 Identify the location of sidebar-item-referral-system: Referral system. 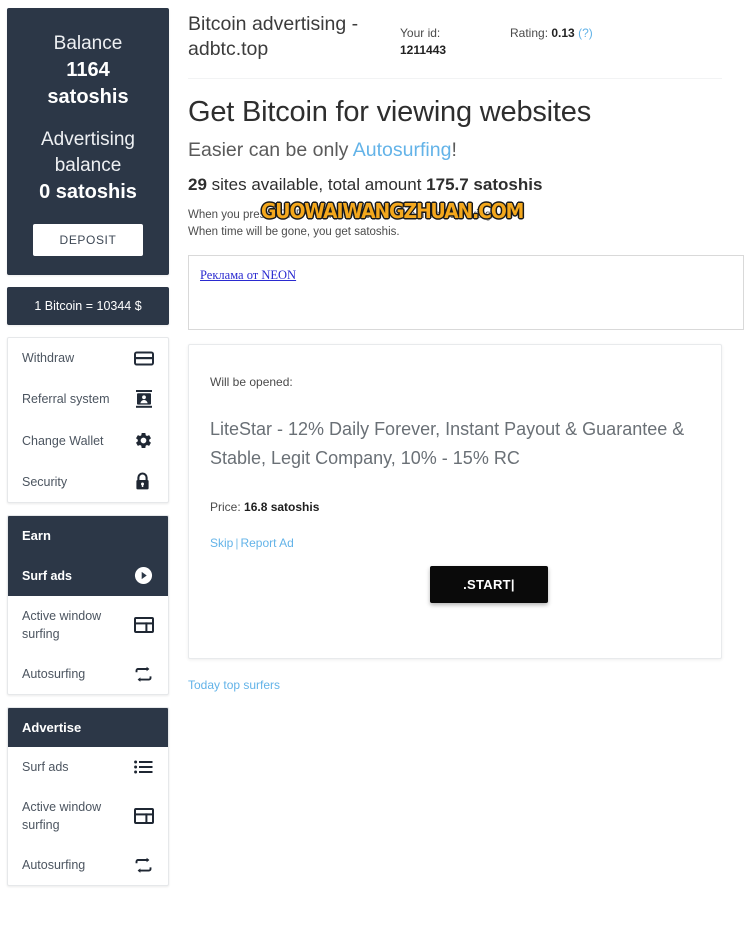
(88, 399).